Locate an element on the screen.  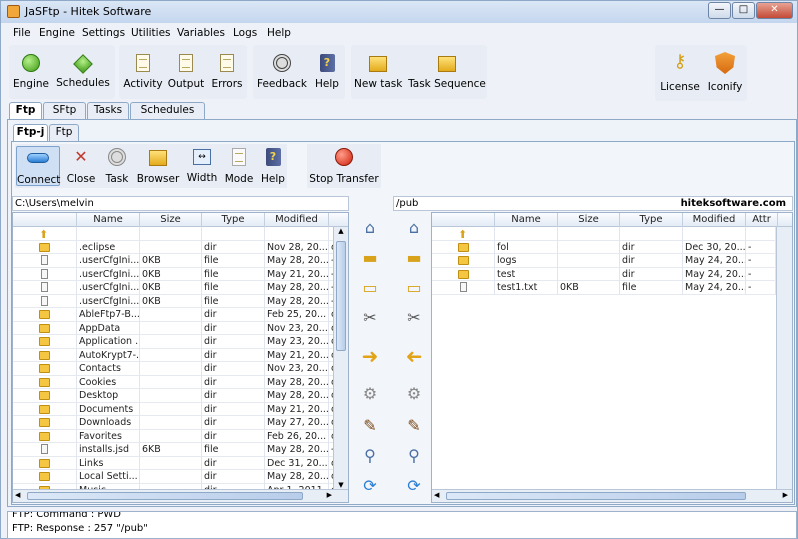
remote-path-field: /pub hiteksoftware.com is located at coordinates (593, 203).